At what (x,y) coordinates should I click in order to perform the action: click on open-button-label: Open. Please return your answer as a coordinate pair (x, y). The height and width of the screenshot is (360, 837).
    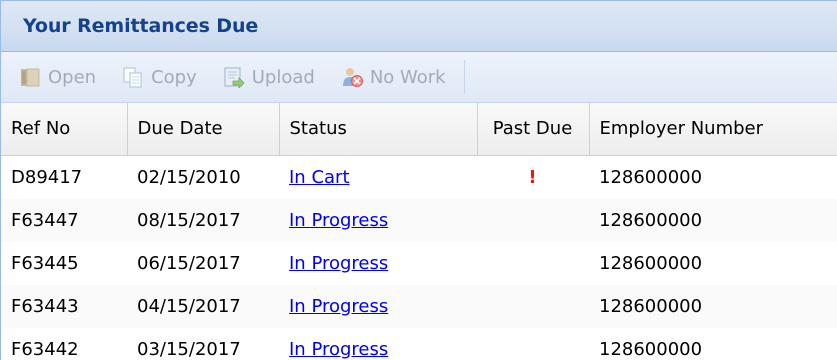
    Looking at the image, I should click on (72, 77).